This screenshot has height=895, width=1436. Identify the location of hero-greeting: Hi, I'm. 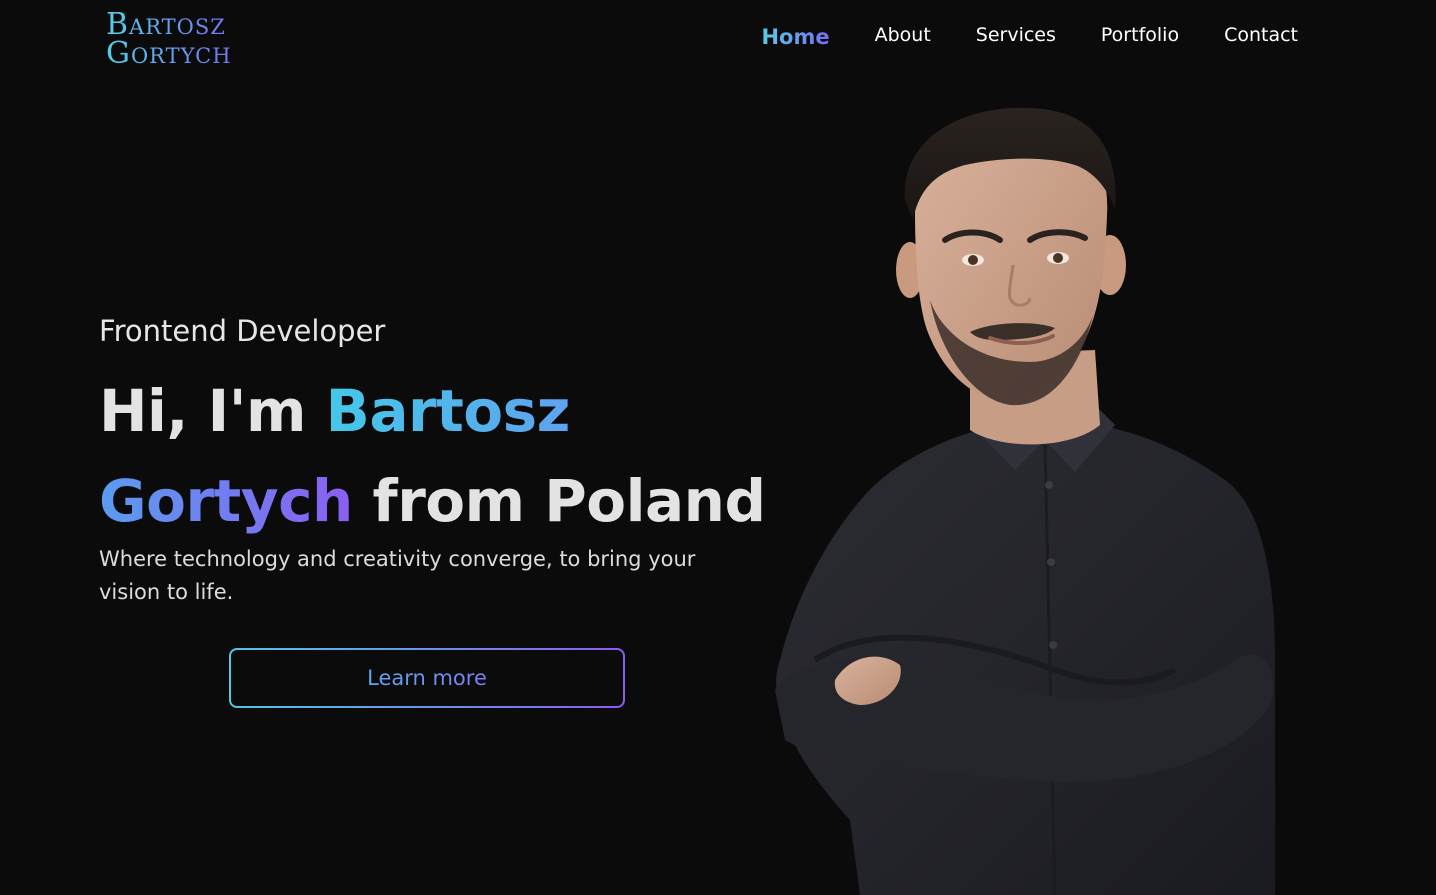
(202, 411).